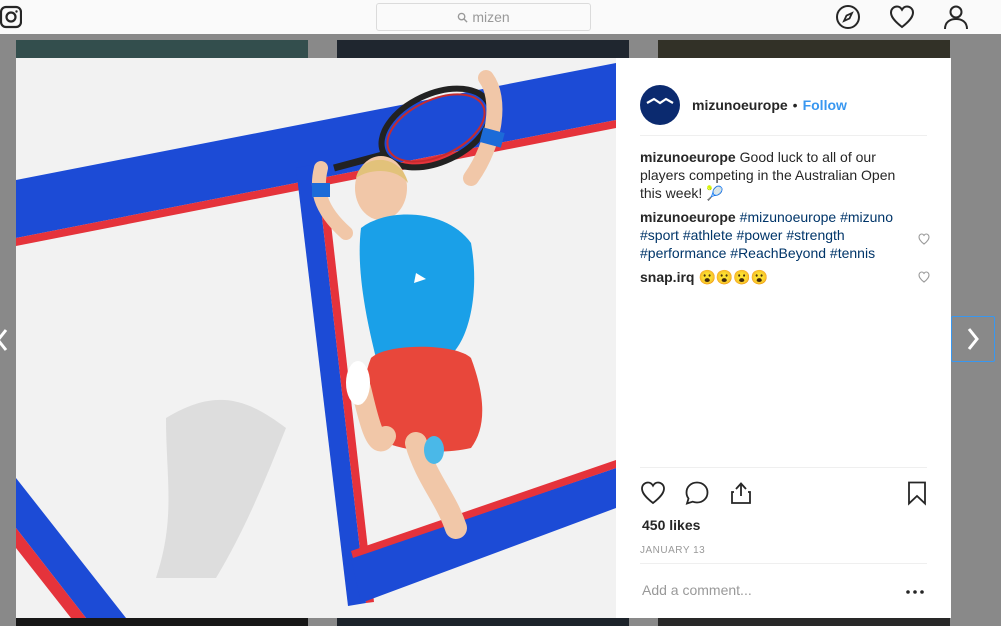 Image resolution: width=1001 pixels, height=626 pixels. What do you see at coordinates (852, 253) in the screenshot?
I see `hashtag-link: #tennis` at bounding box center [852, 253].